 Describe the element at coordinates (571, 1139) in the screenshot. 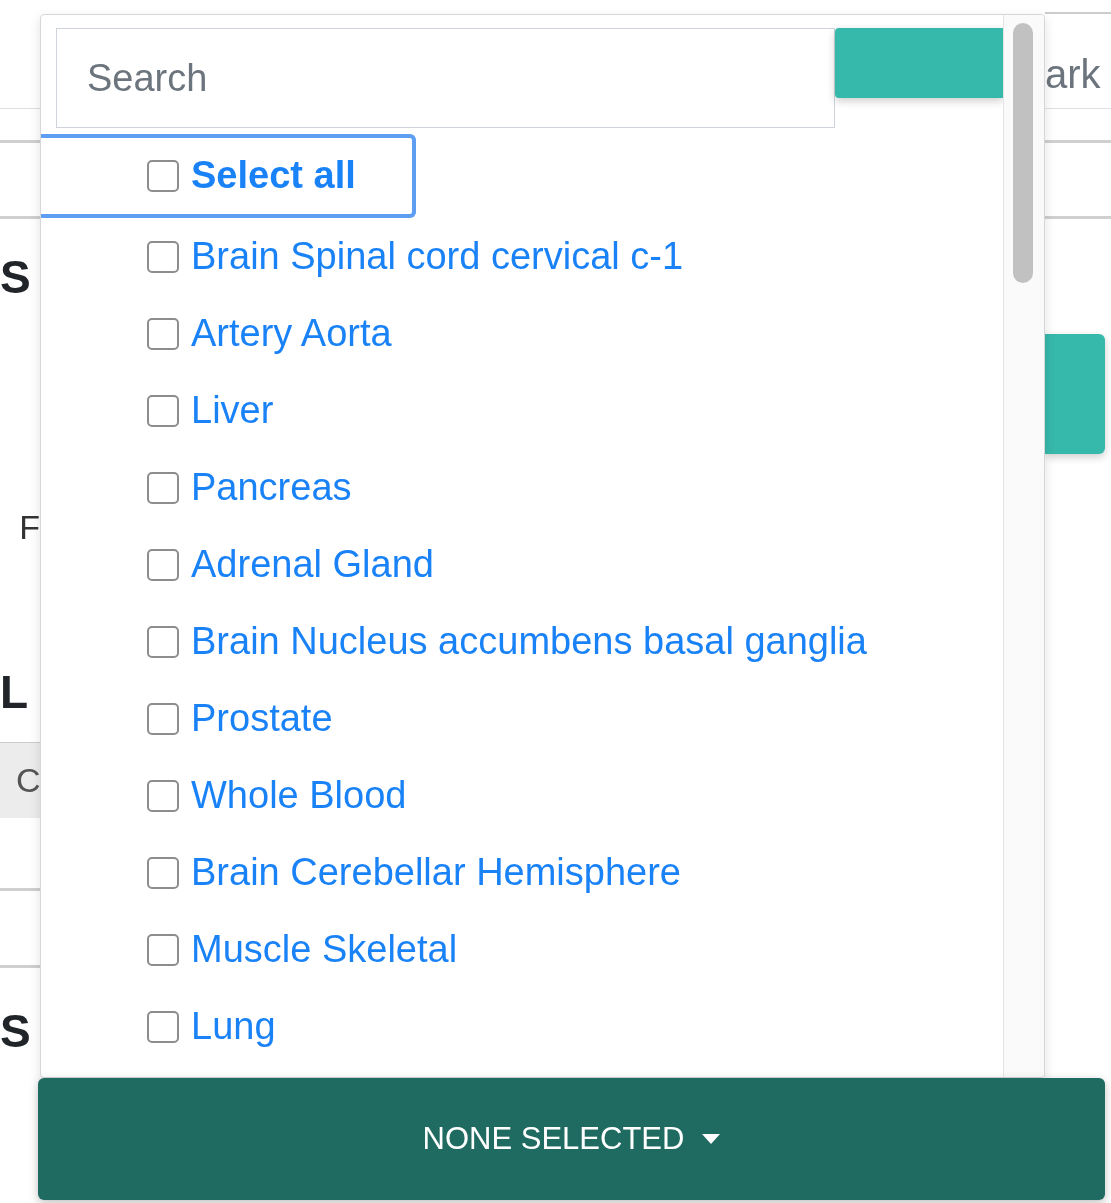

I see `dropdown-button: NONE SELECTED` at that location.